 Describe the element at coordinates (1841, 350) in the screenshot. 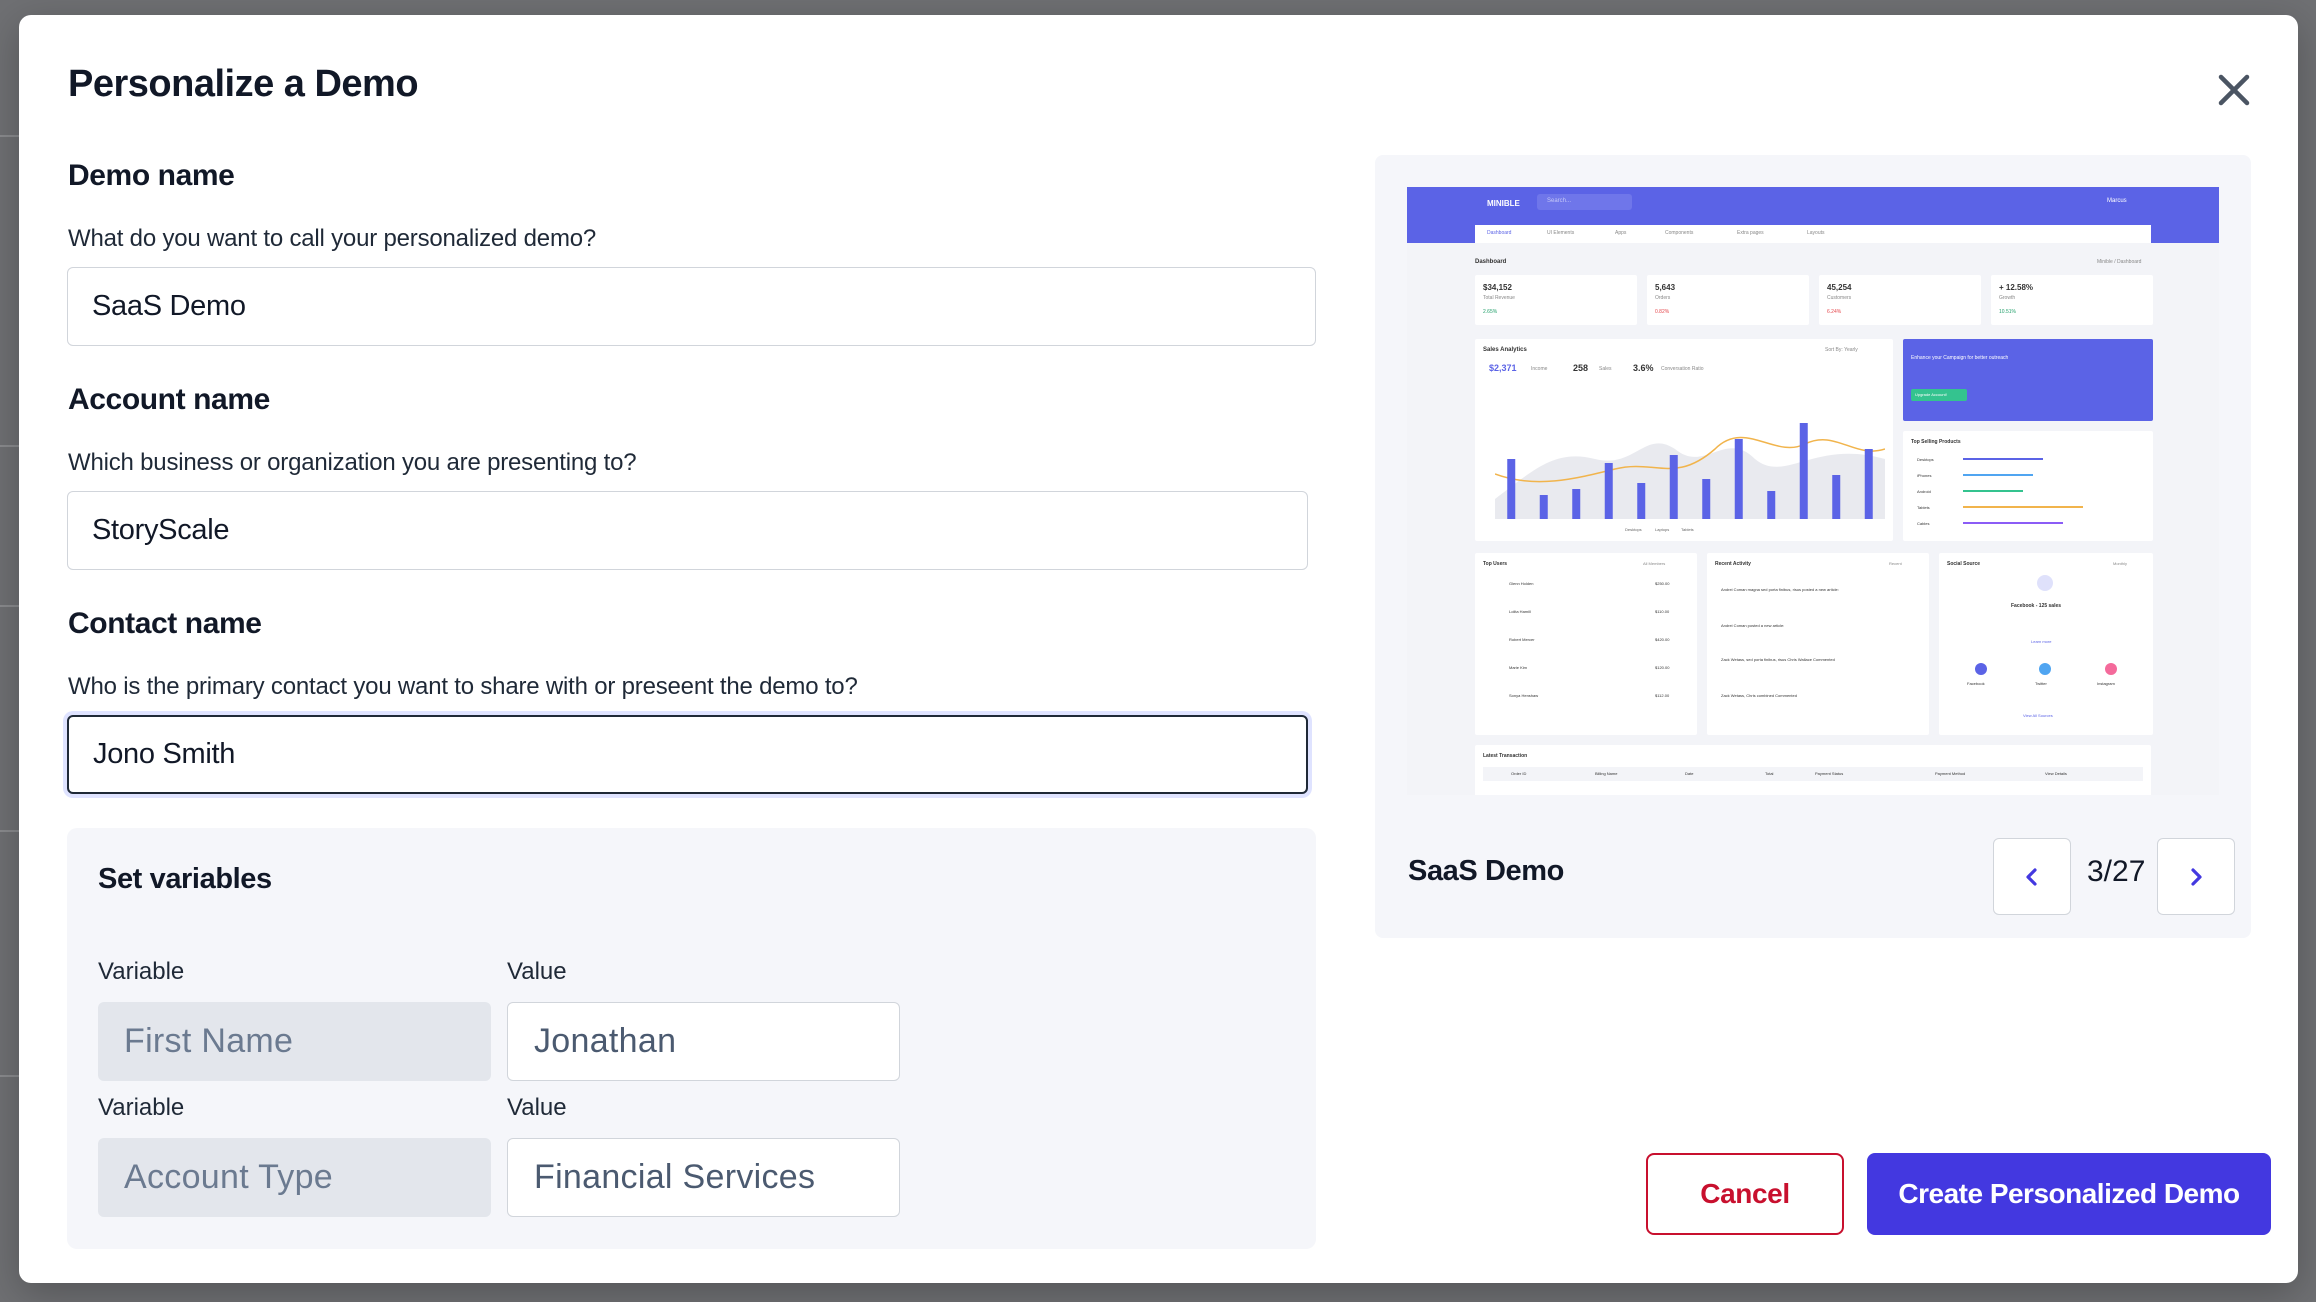

I see `thumb-analytics-sort: Sort By: Yearly` at that location.